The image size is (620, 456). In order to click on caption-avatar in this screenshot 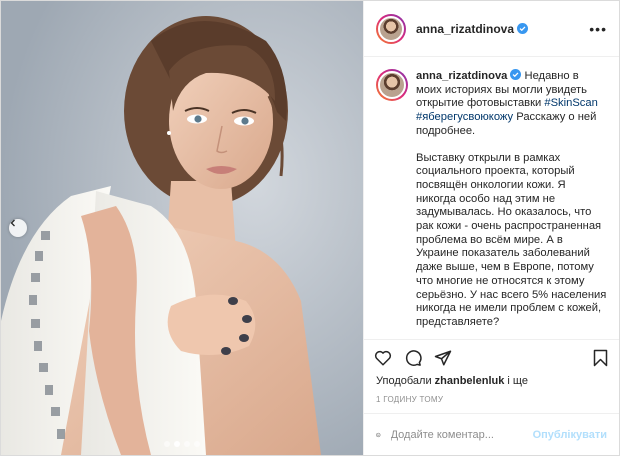, I will do `click(392, 85)`.